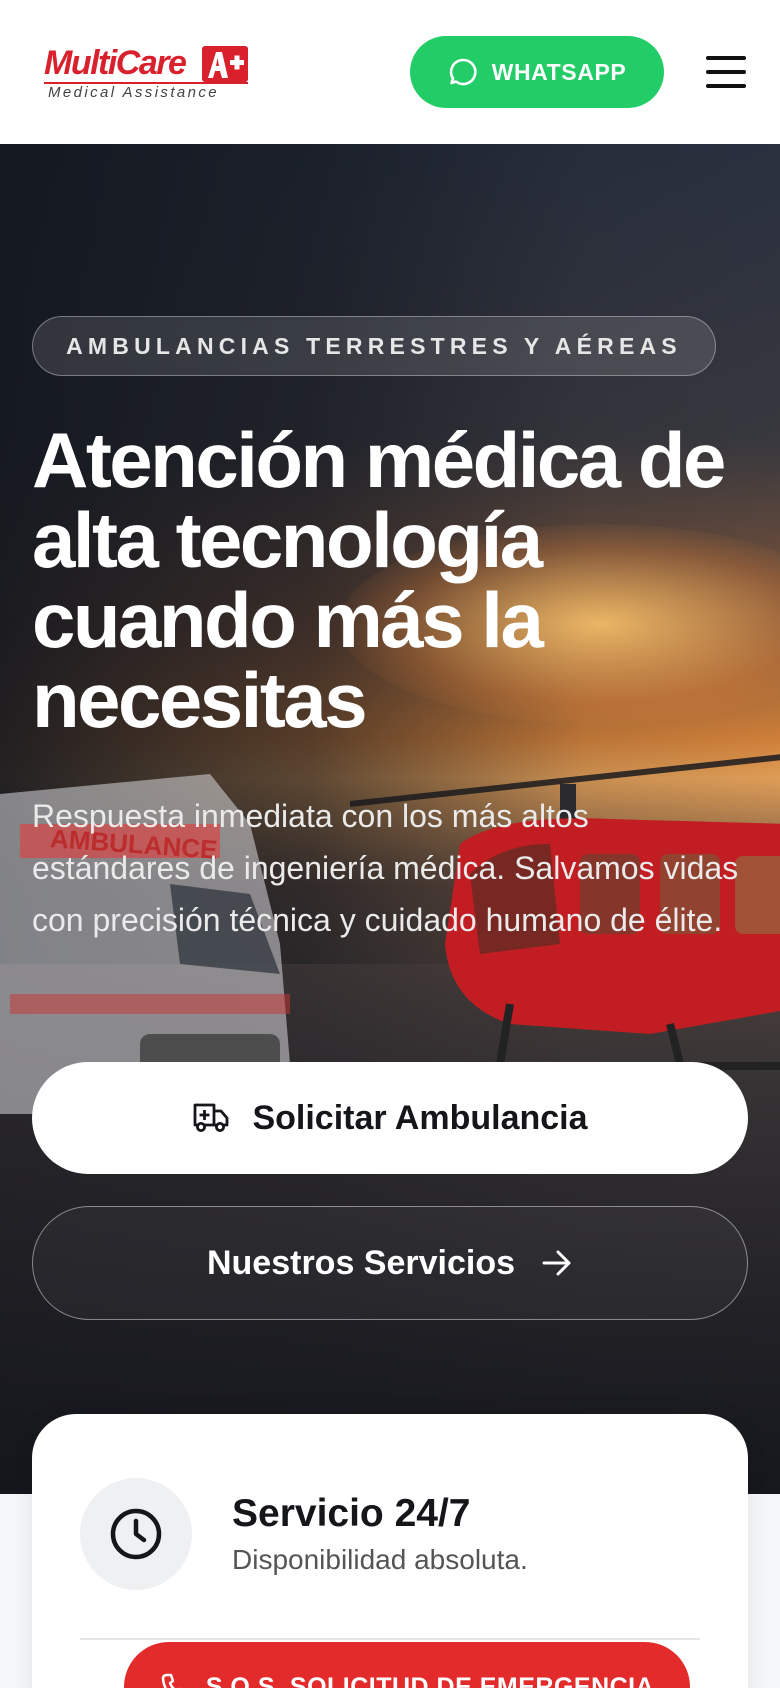  I want to click on multicare-logo: MultiCare Medical Assistance, so click(147, 72).